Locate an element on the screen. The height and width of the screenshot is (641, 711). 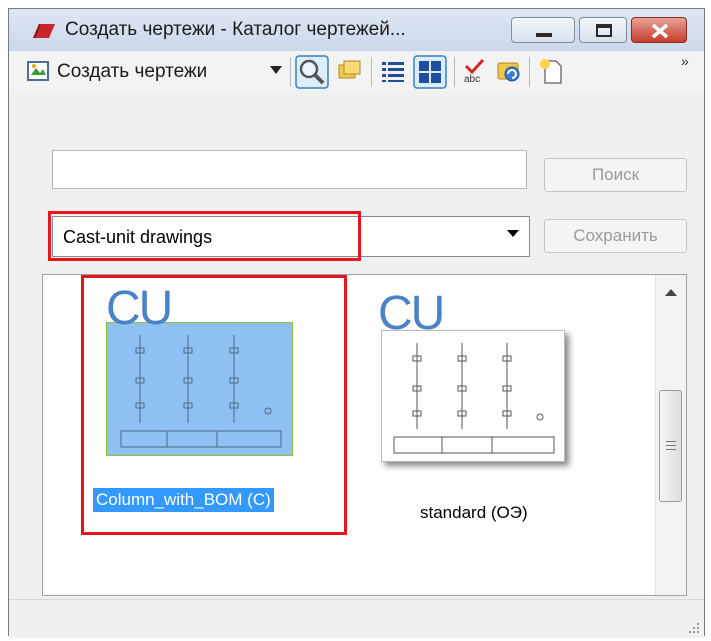
scroll-up-arrow-icon is located at coordinates (671, 292).